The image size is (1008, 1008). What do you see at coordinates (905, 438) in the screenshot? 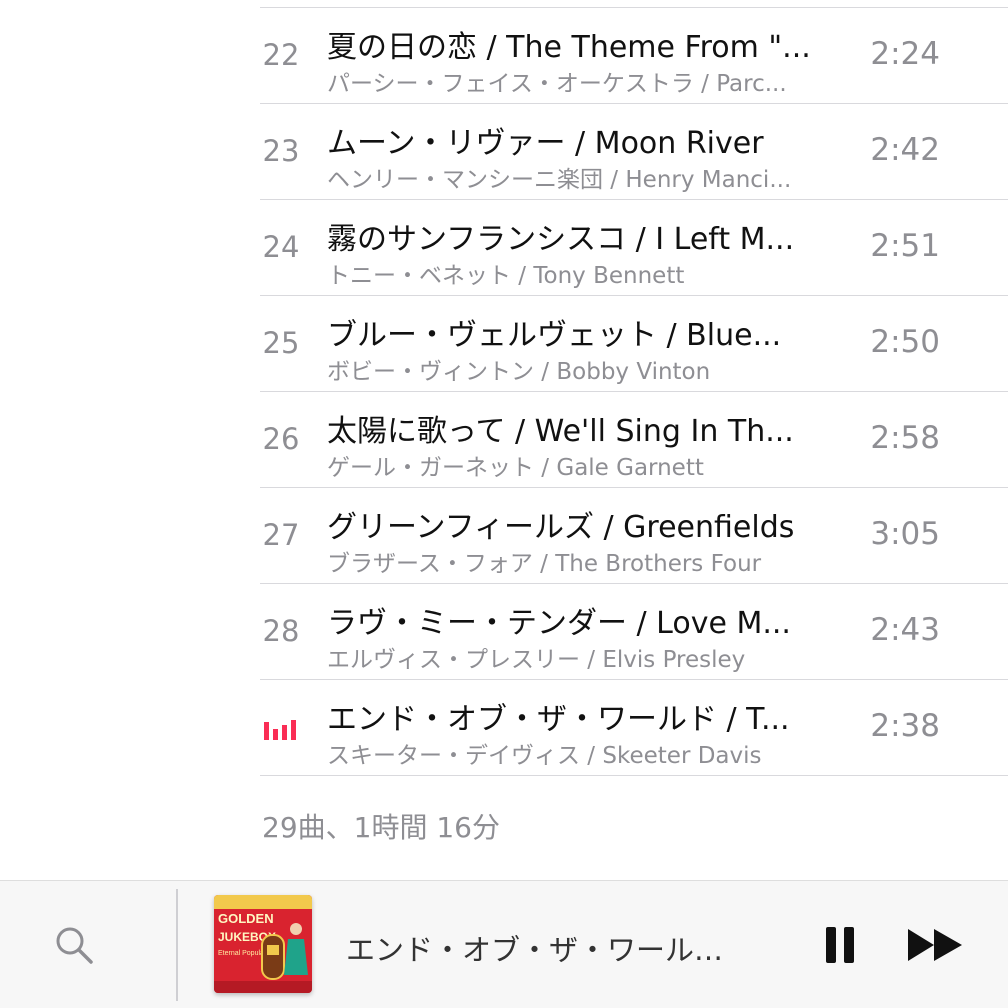
I see `track-duration: 2:58` at bounding box center [905, 438].